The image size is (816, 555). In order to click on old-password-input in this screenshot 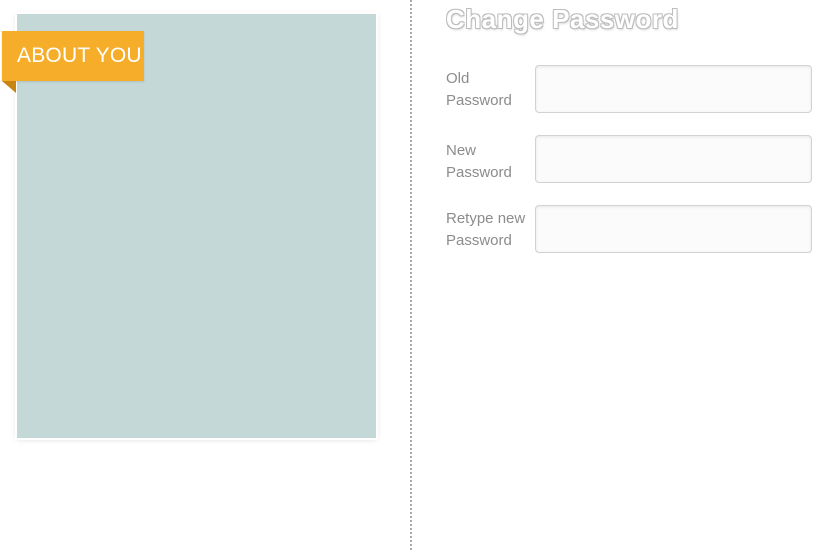, I will do `click(673, 89)`.